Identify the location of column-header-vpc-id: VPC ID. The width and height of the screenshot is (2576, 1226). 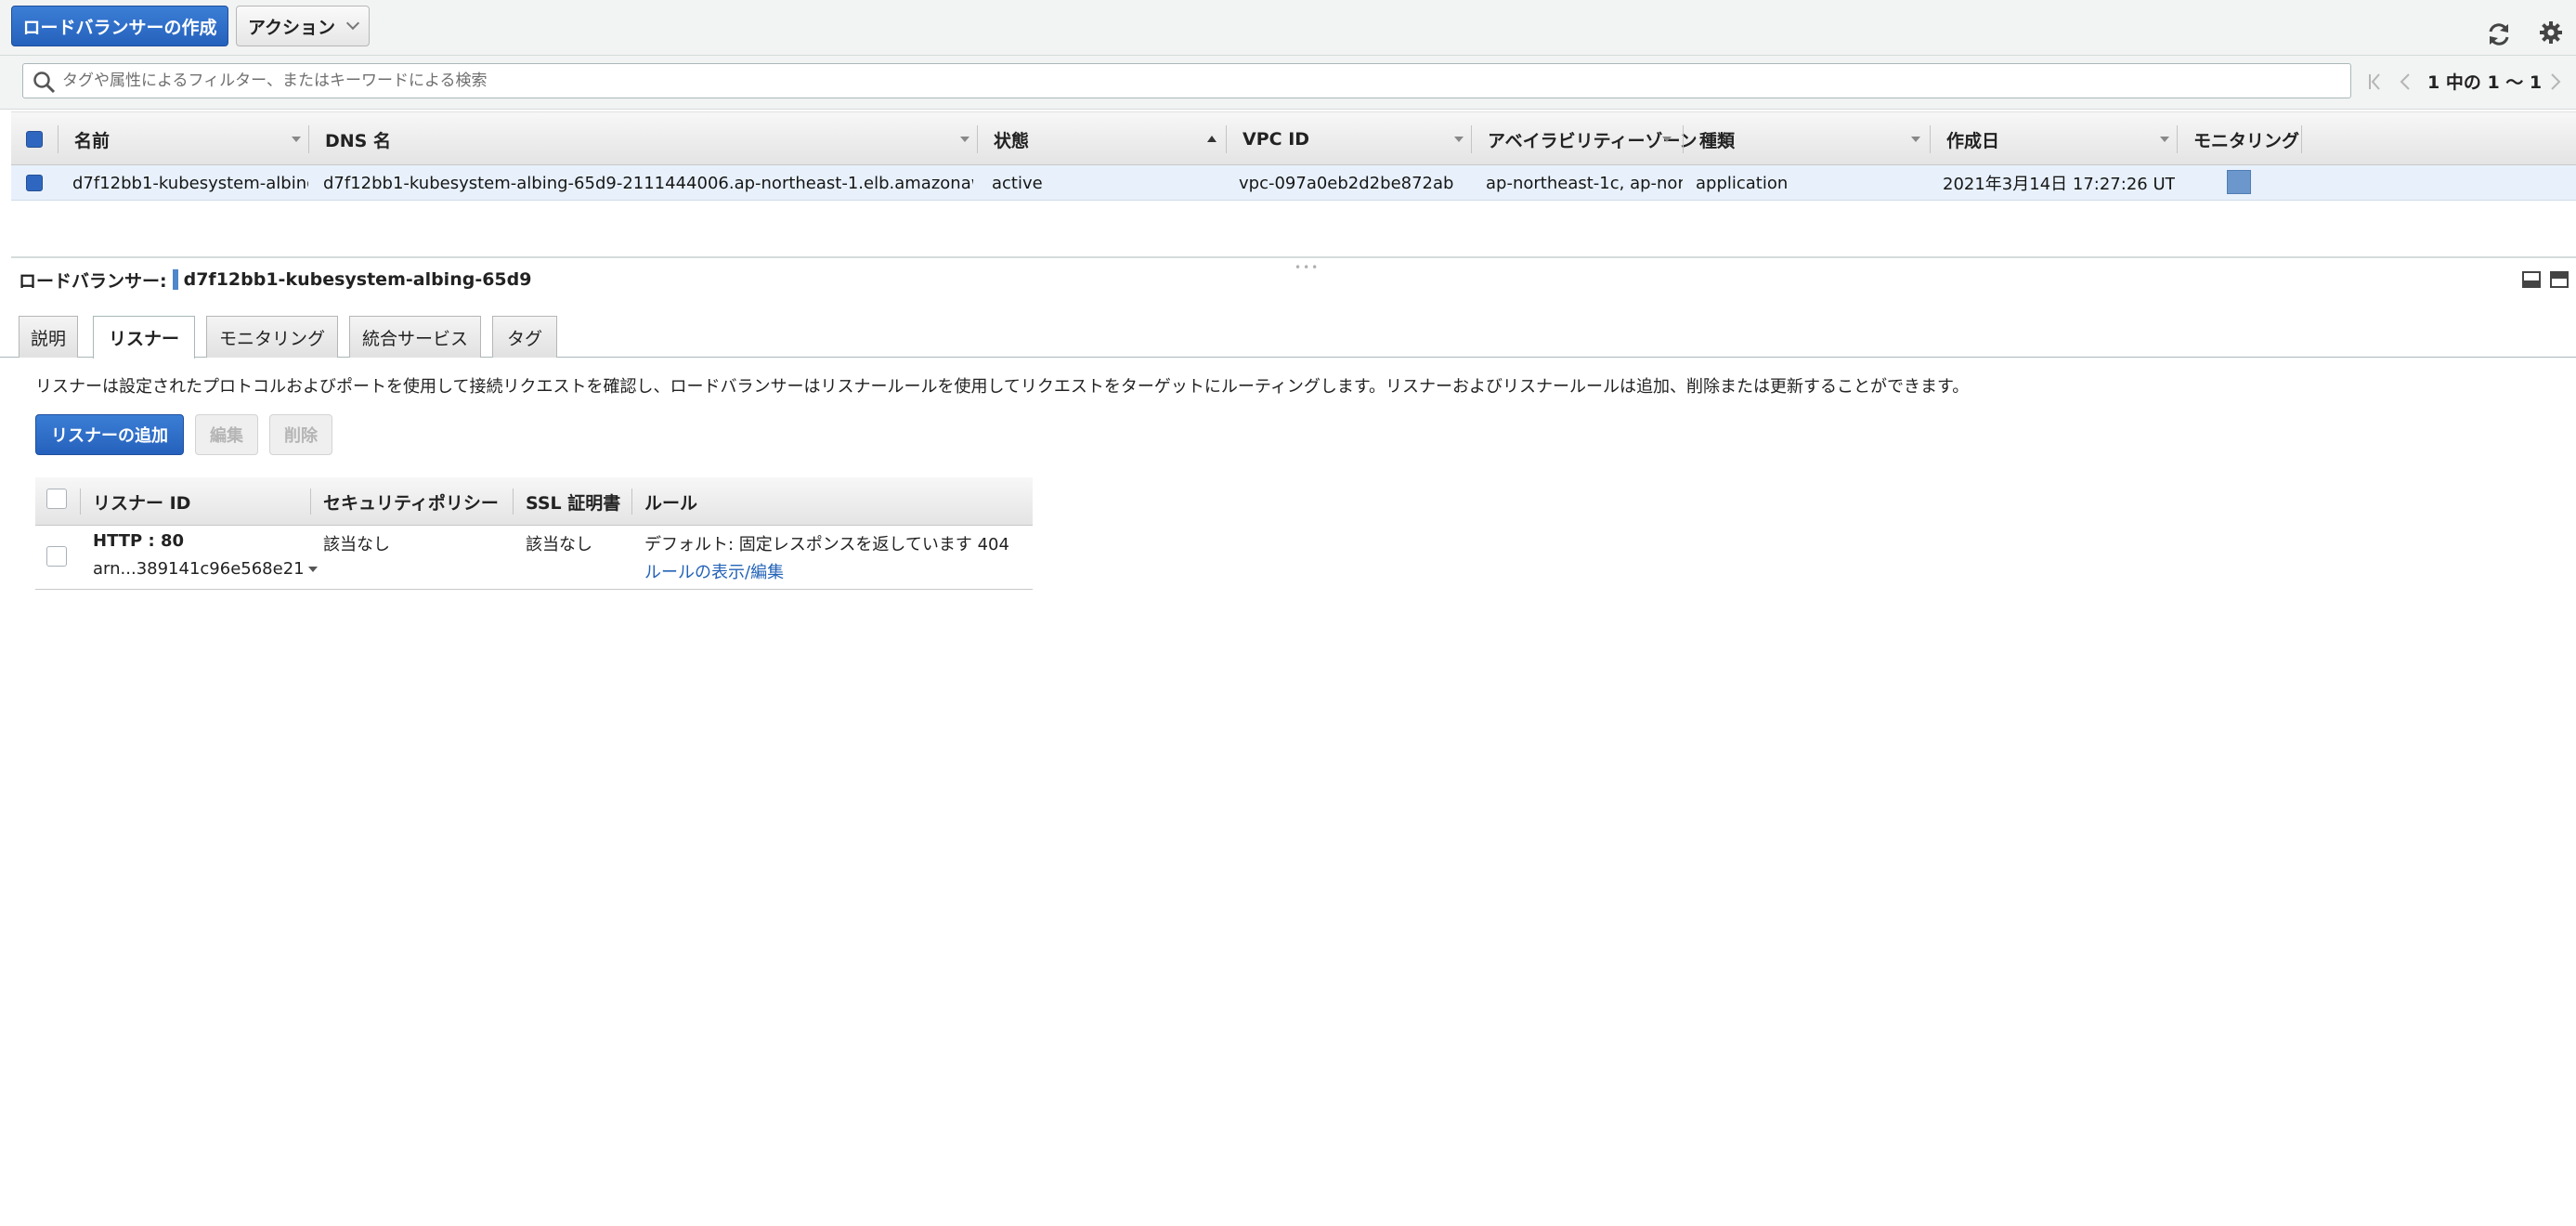
(1269, 139).